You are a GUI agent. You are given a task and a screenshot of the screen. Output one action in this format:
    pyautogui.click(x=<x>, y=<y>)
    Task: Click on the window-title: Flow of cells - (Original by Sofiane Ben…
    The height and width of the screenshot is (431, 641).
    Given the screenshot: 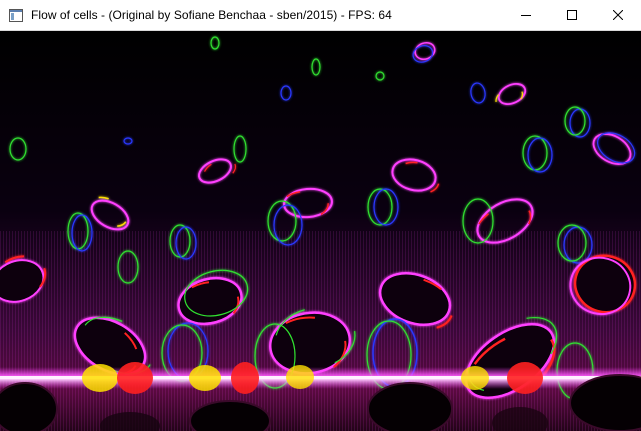 What is the action you would take?
    pyautogui.click(x=211, y=15)
    